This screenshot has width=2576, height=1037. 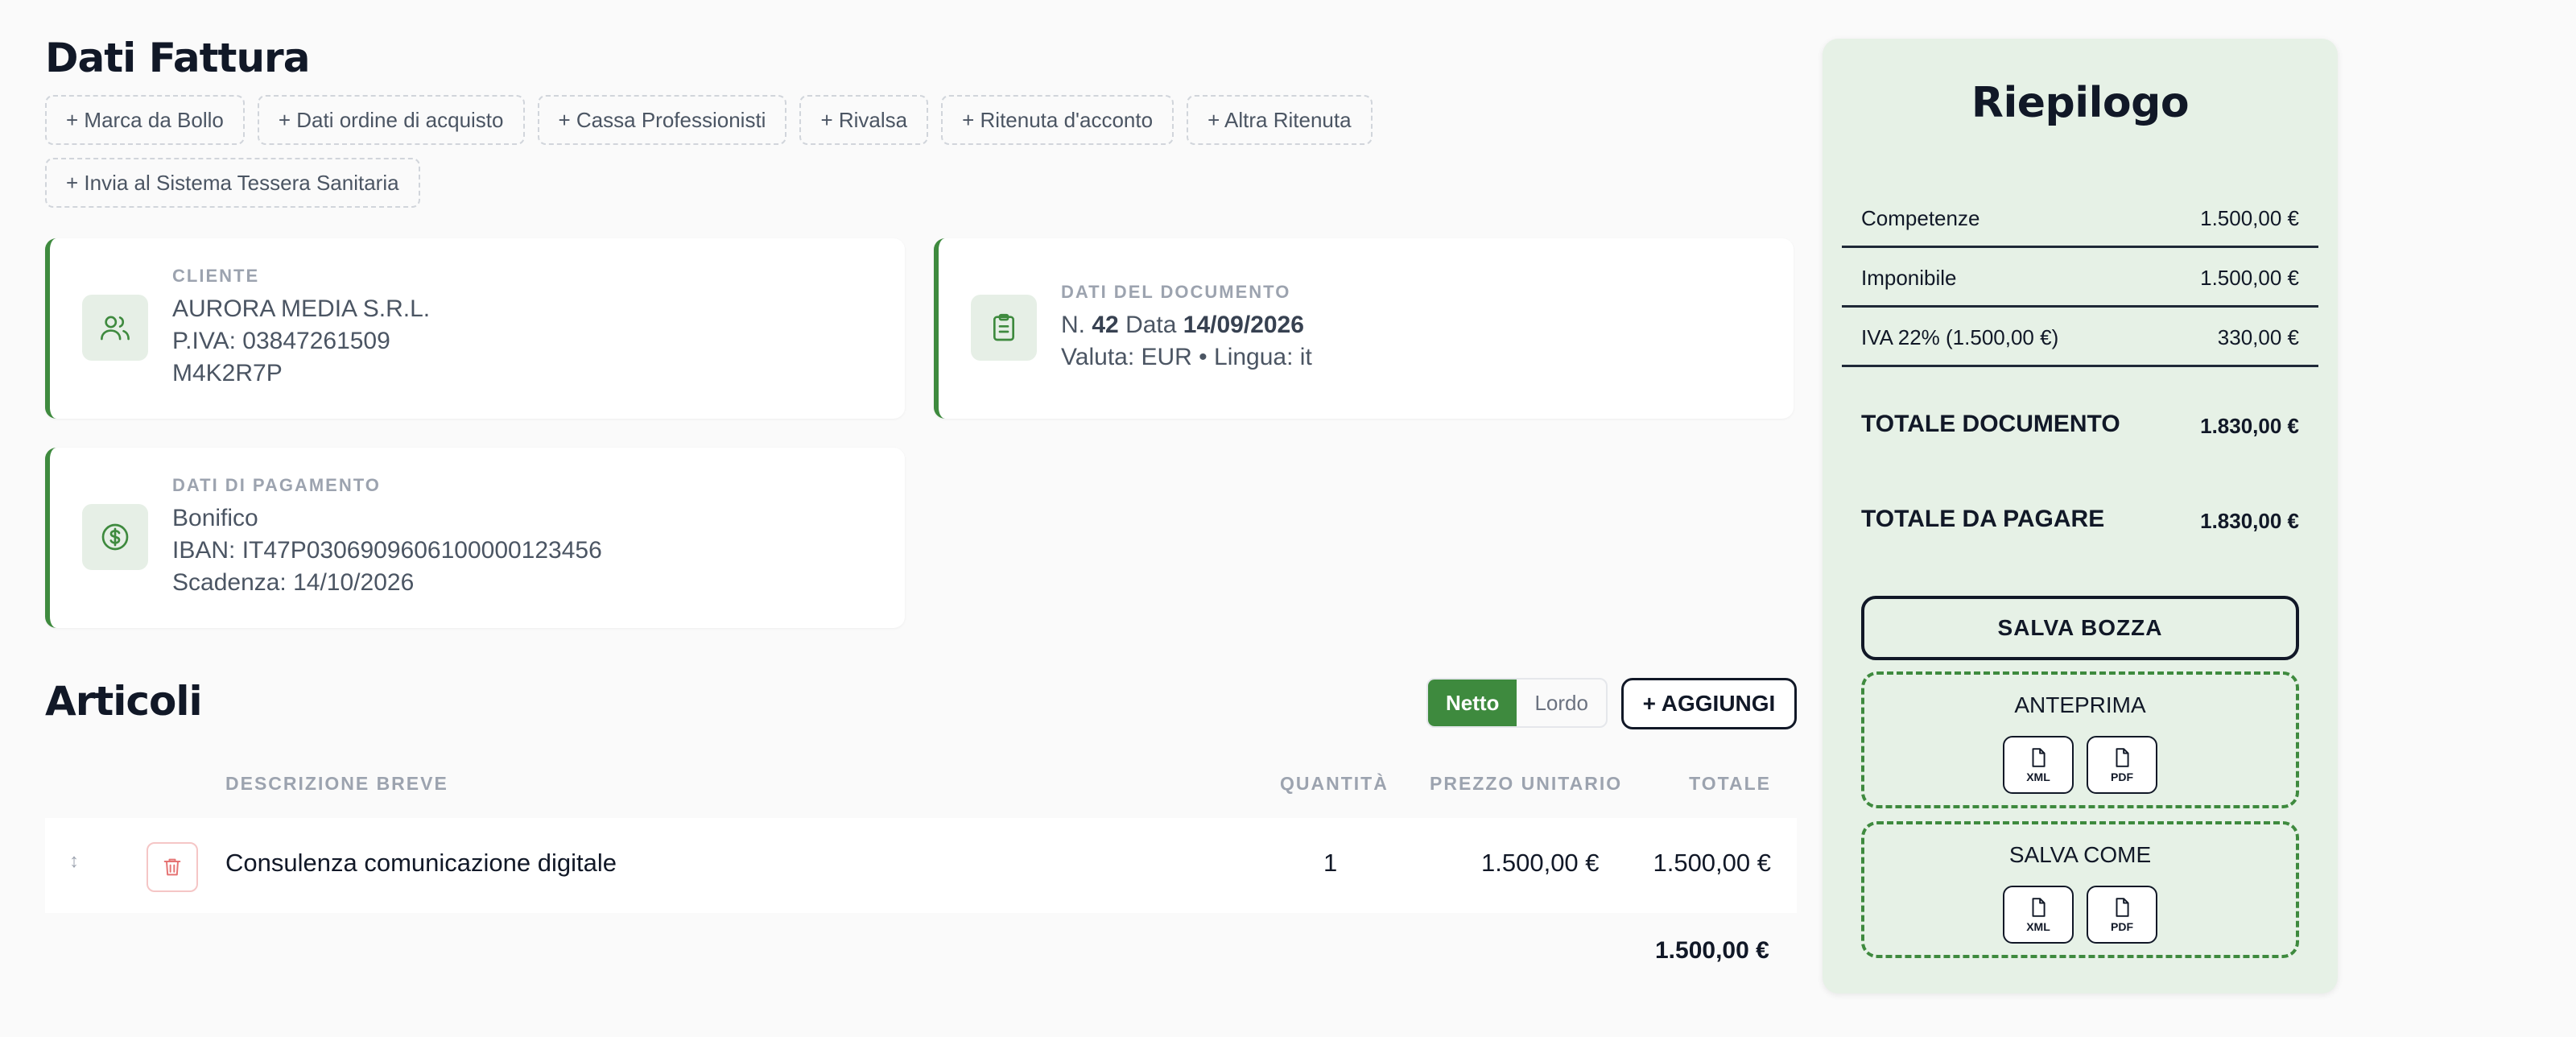 What do you see at coordinates (293, 582) in the screenshot?
I see `pagamento-due: Scadenza: 14/10/2026` at bounding box center [293, 582].